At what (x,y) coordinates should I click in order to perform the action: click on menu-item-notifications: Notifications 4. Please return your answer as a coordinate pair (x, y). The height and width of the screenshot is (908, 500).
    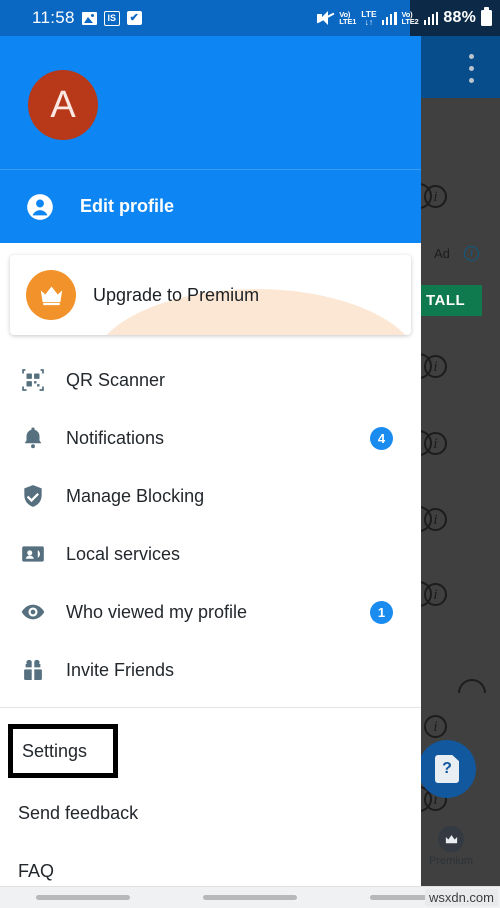
    Looking at the image, I should click on (210, 438).